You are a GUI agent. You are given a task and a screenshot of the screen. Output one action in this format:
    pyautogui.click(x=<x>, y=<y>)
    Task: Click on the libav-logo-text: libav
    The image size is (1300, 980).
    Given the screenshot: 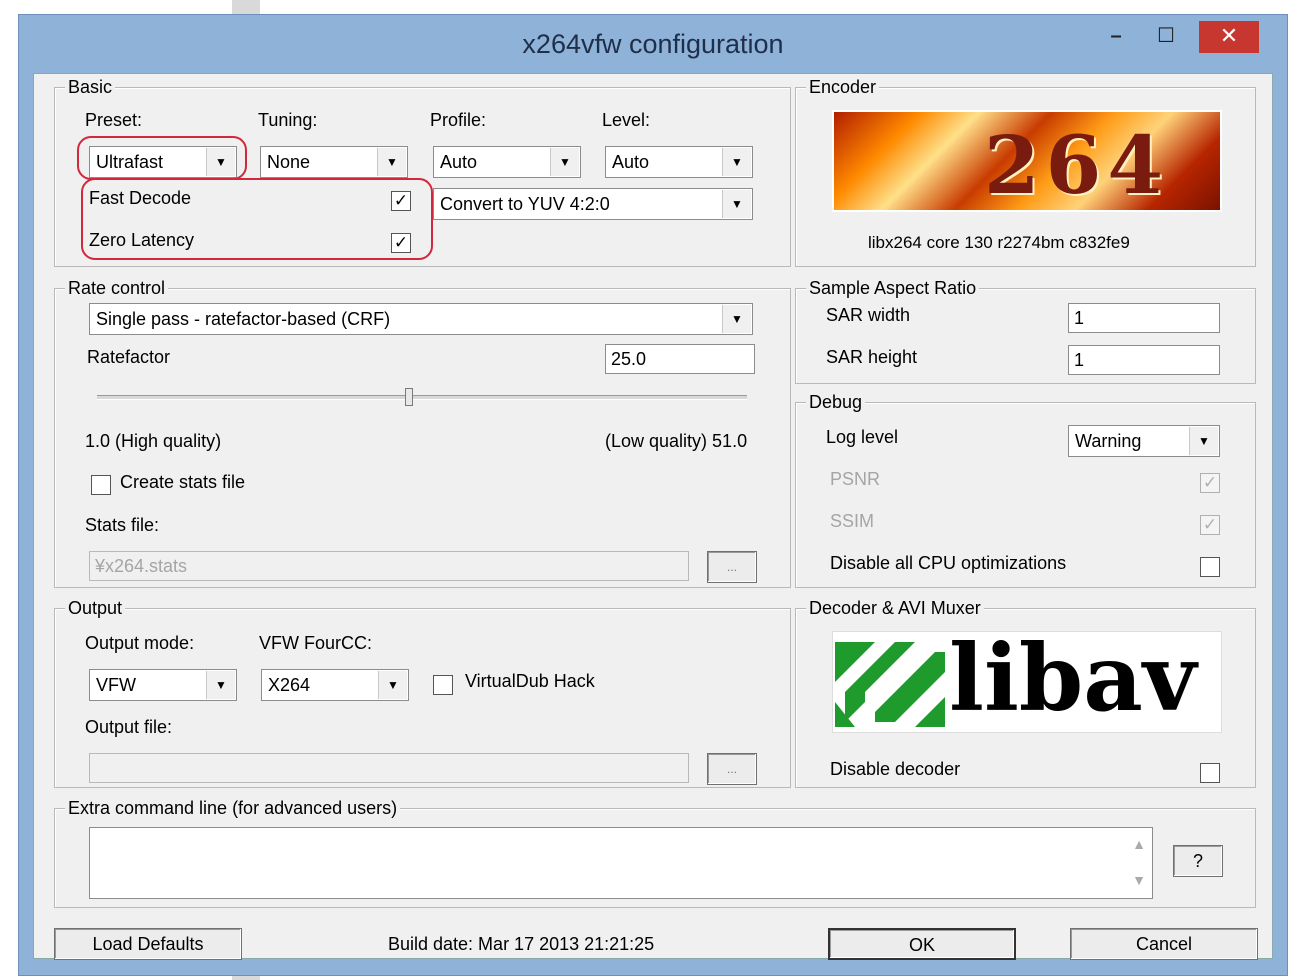 What is the action you would take?
    pyautogui.click(x=1073, y=681)
    